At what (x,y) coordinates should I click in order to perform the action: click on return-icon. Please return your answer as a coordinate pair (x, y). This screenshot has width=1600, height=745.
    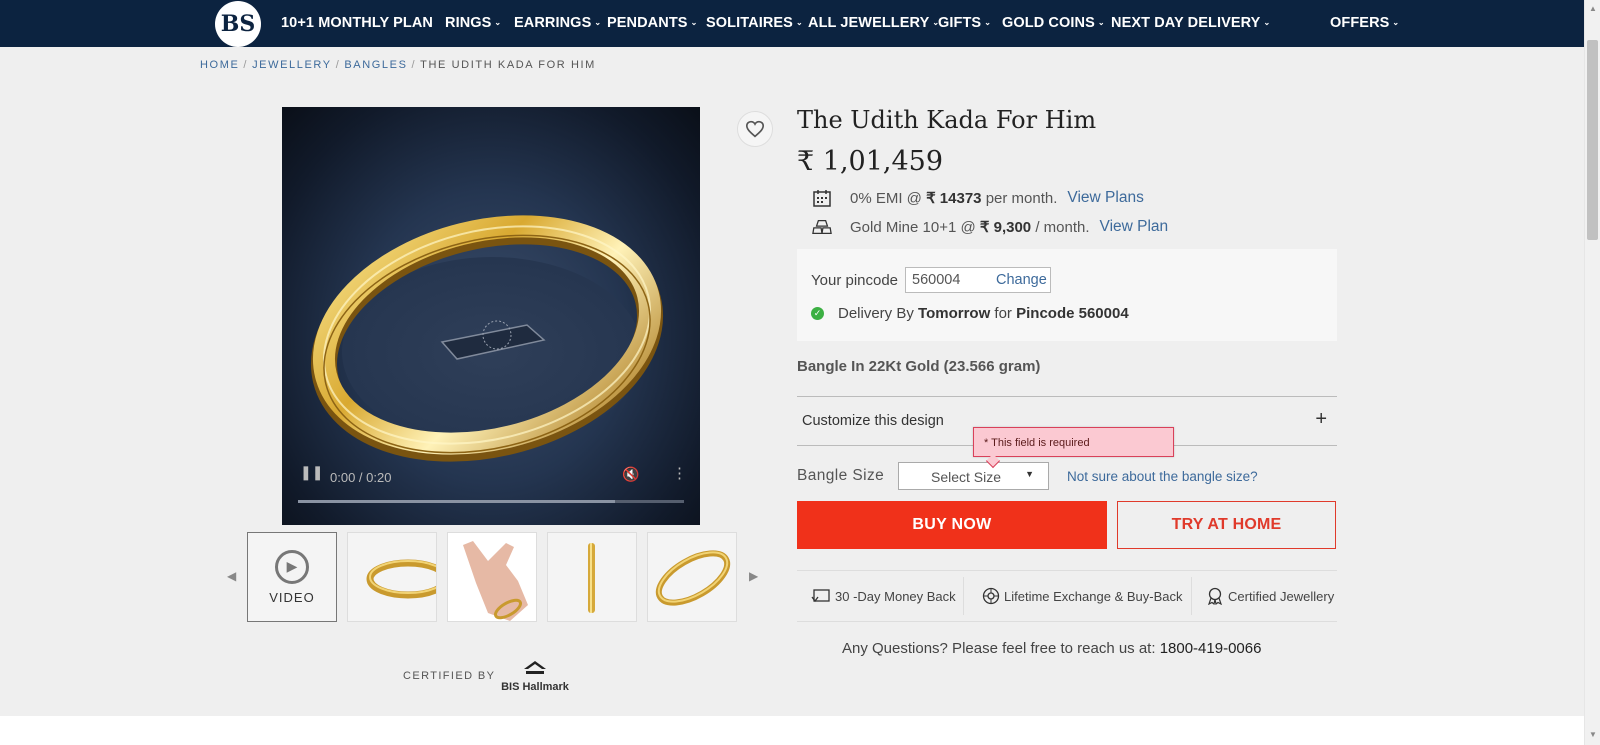
    Looking at the image, I should click on (821, 596).